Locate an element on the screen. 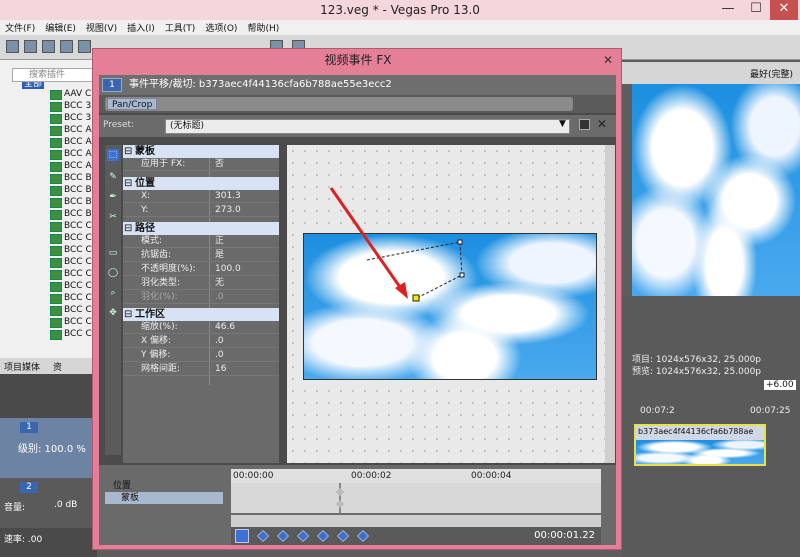 Image resolution: width=800 pixels, height=557 pixels. delete-keyframe-button is located at coordinates (363, 536).